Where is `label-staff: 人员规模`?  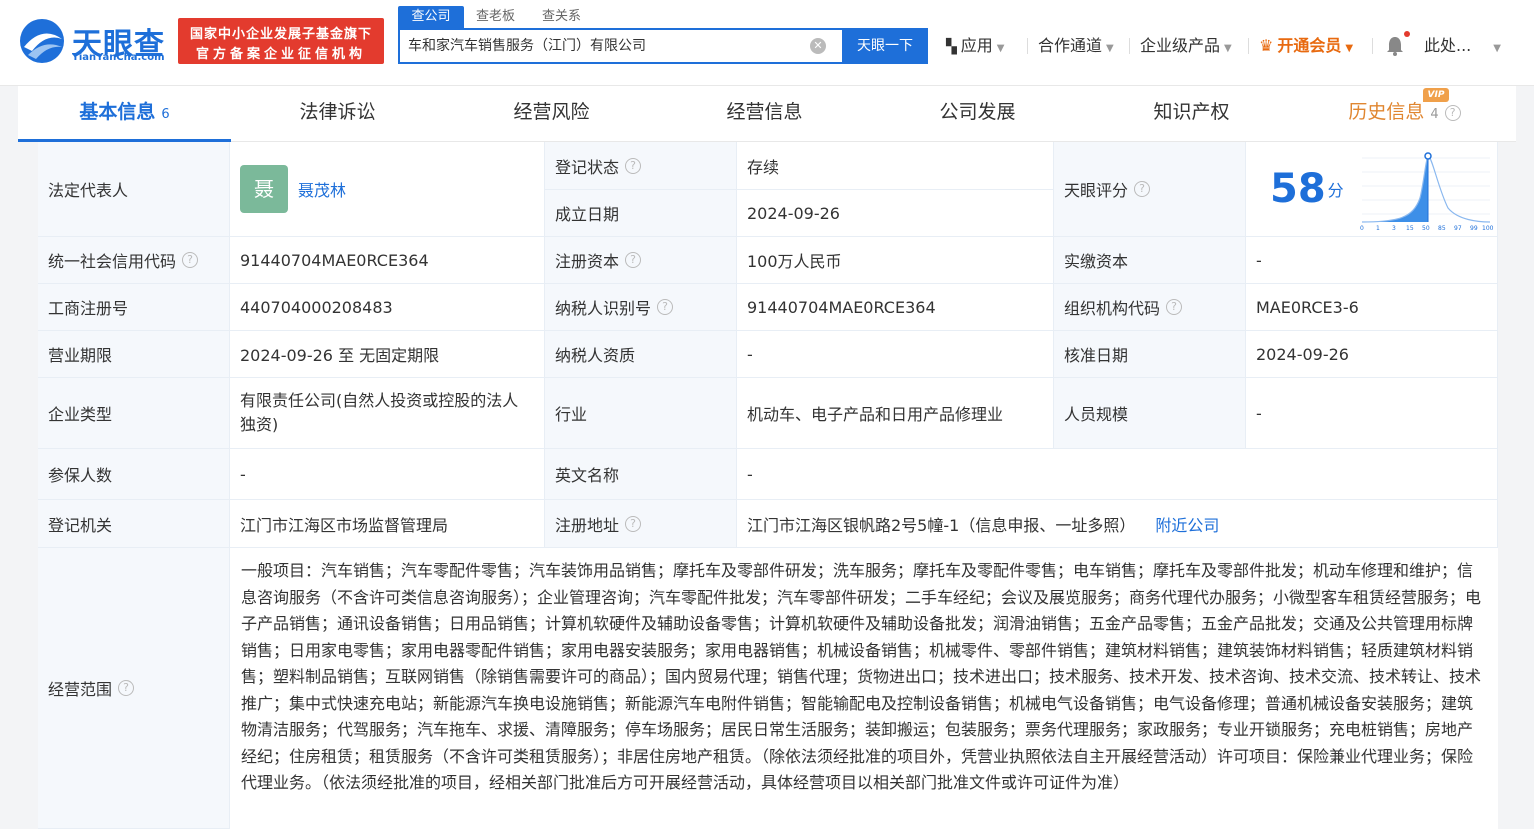 label-staff: 人员规模 is located at coordinates (1150, 413).